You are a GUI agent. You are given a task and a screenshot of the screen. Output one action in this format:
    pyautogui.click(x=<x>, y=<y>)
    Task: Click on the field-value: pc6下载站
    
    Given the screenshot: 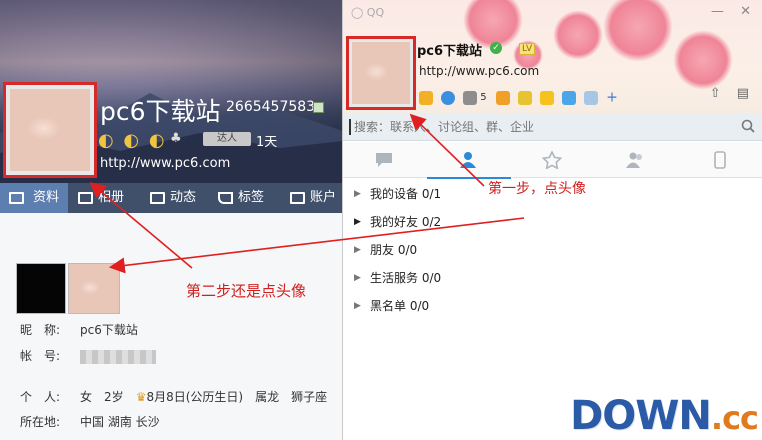 What is the action you would take?
    pyautogui.click(x=109, y=330)
    